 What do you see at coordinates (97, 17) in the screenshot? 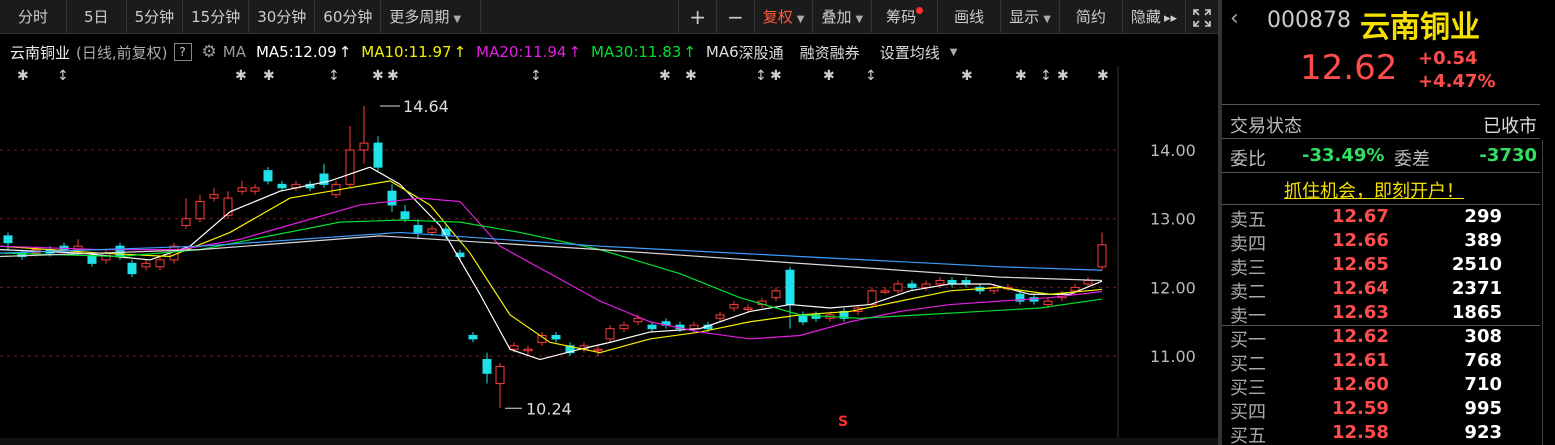
I see `period-5day: 5日` at bounding box center [97, 17].